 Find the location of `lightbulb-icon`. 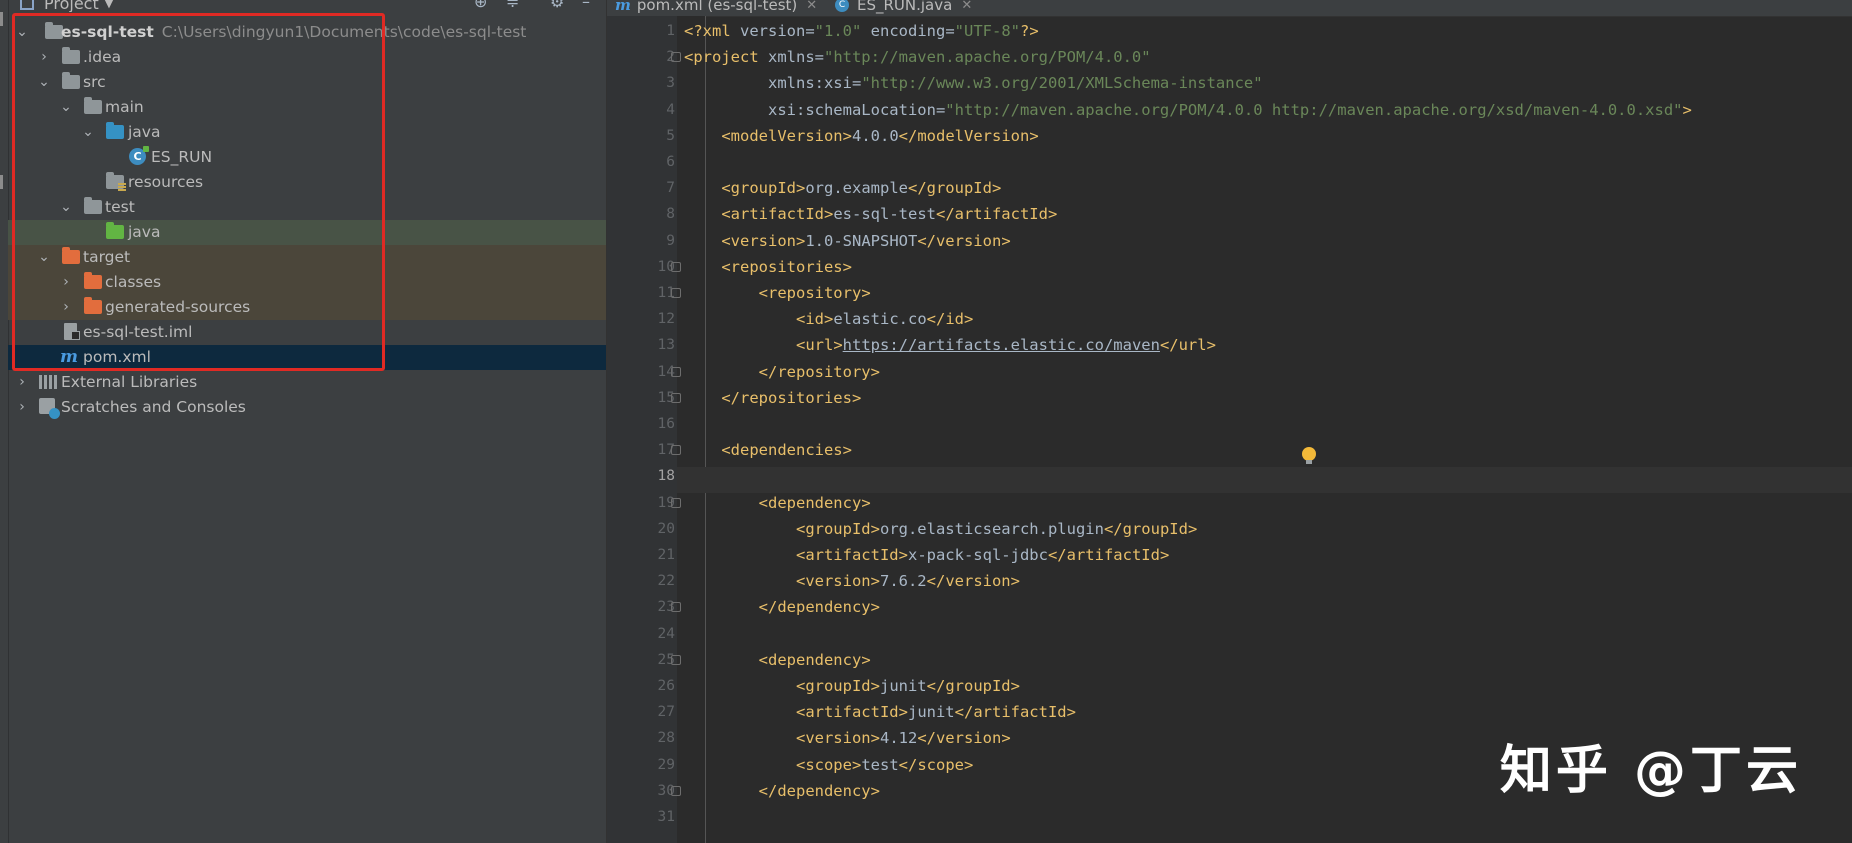

lightbulb-icon is located at coordinates (1309, 455).